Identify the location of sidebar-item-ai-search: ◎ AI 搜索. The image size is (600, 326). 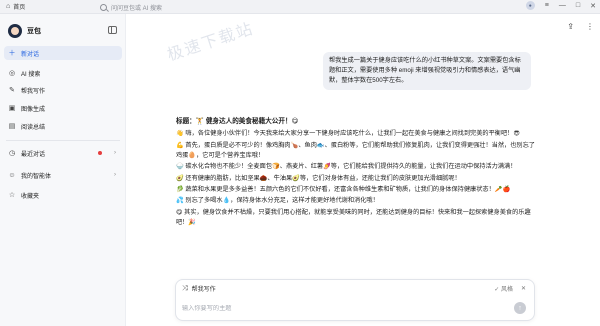
(63, 73).